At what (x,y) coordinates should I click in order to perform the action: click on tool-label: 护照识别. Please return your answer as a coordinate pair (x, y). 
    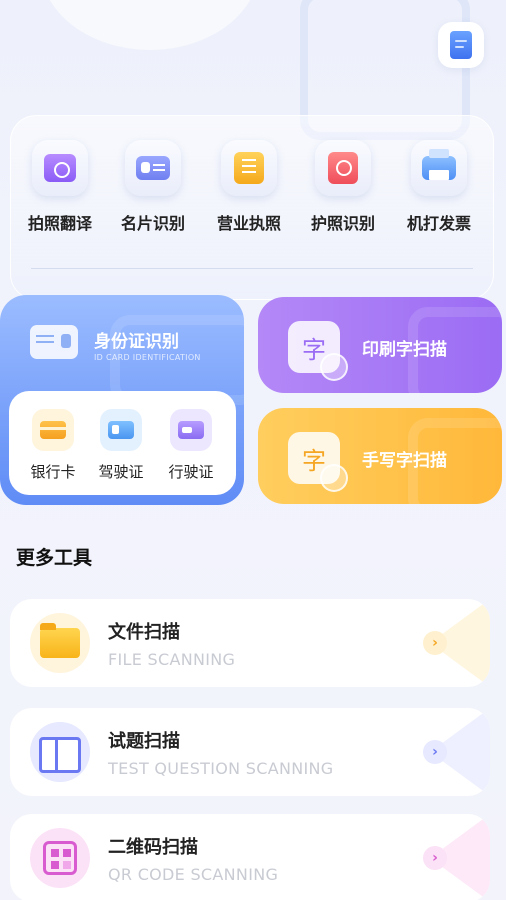
    Looking at the image, I should click on (342, 223).